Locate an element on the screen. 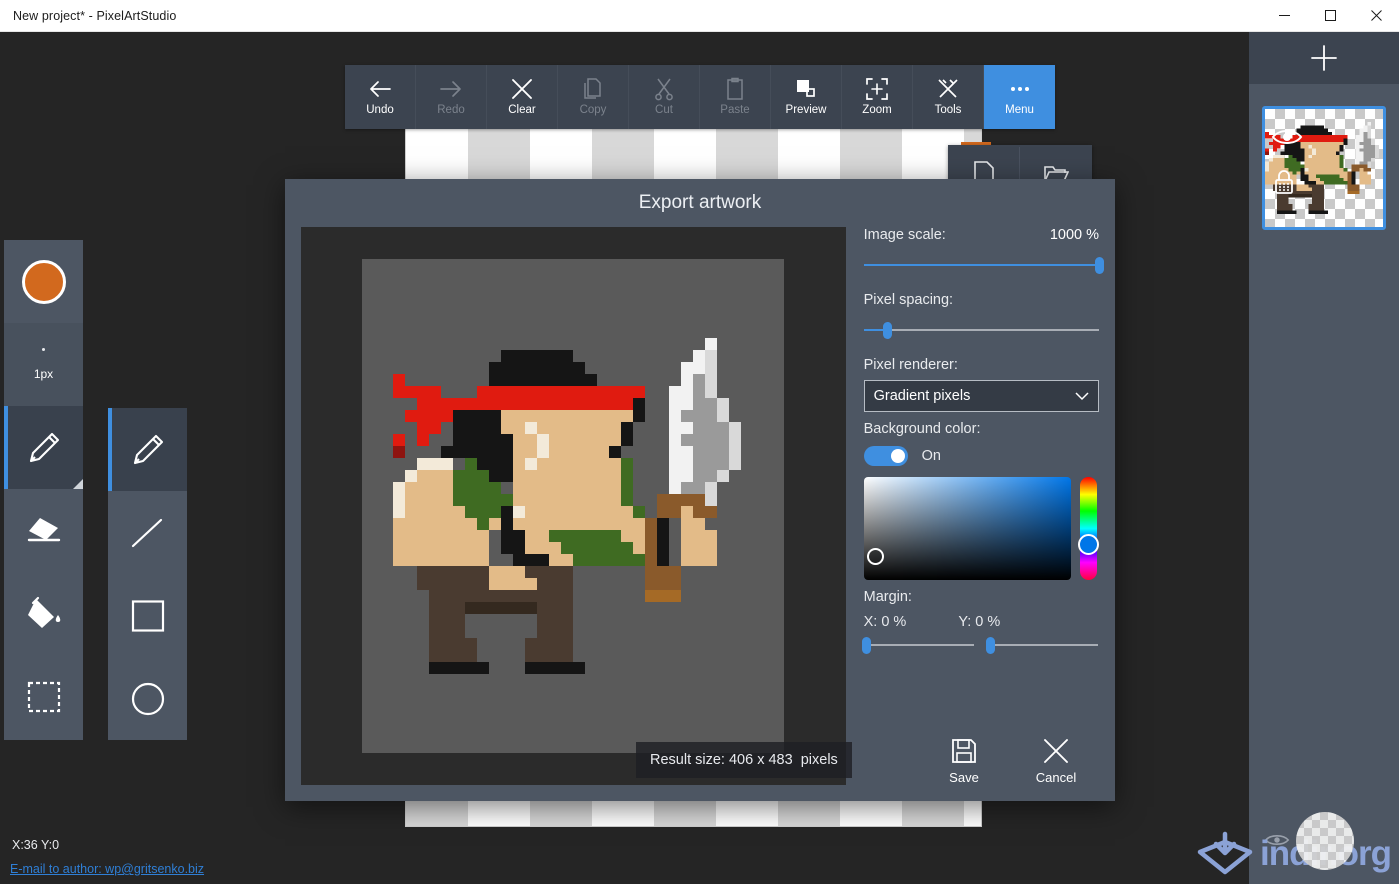  color-swatch-button is located at coordinates (43, 281).